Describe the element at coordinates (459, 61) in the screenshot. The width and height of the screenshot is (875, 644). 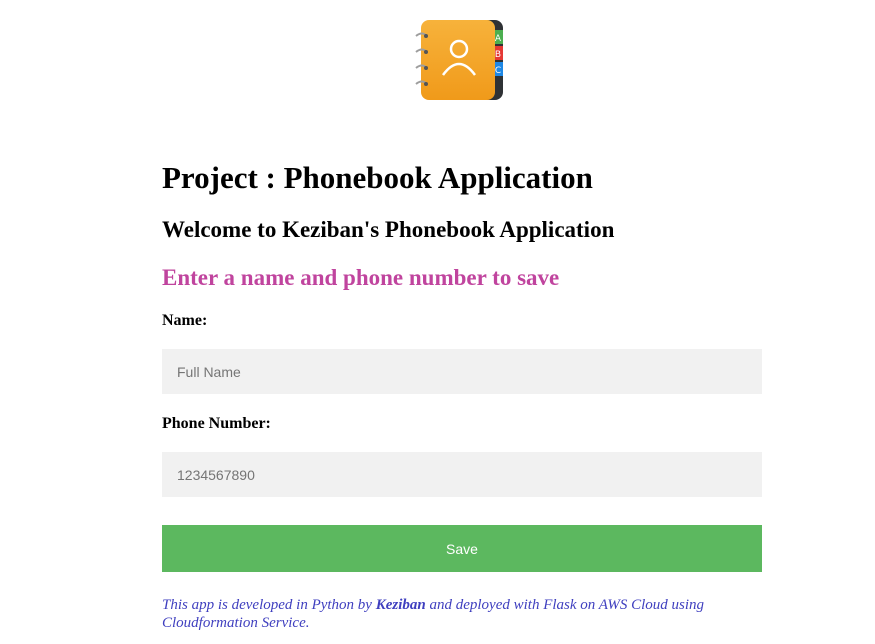
I see `address-book-icon: A B C` at that location.